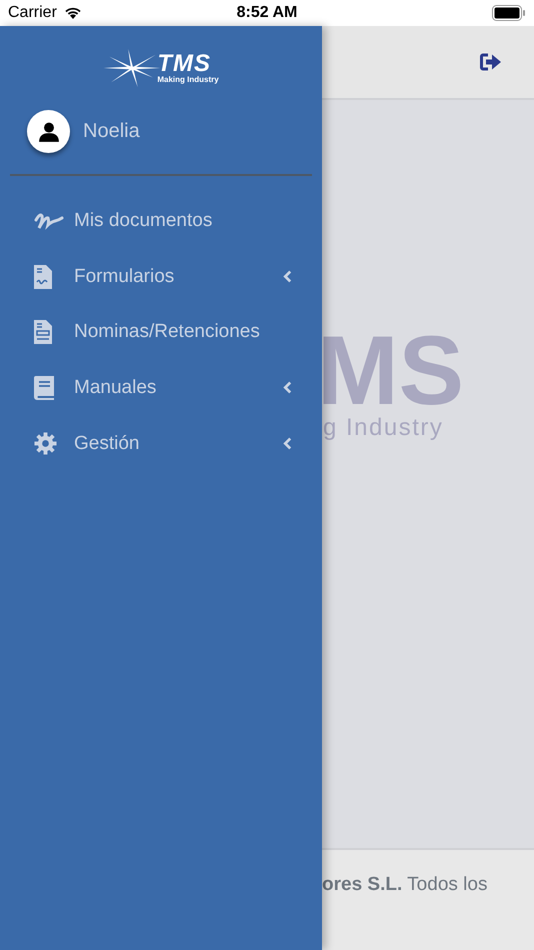 This screenshot has width=534, height=950. What do you see at coordinates (49, 221) in the screenshot?
I see `signature-icon` at bounding box center [49, 221].